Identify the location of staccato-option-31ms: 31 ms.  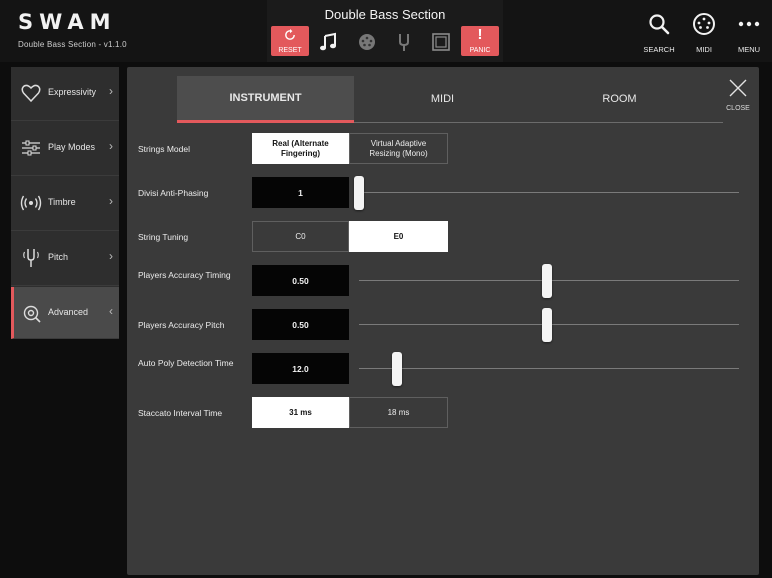
(300, 412).